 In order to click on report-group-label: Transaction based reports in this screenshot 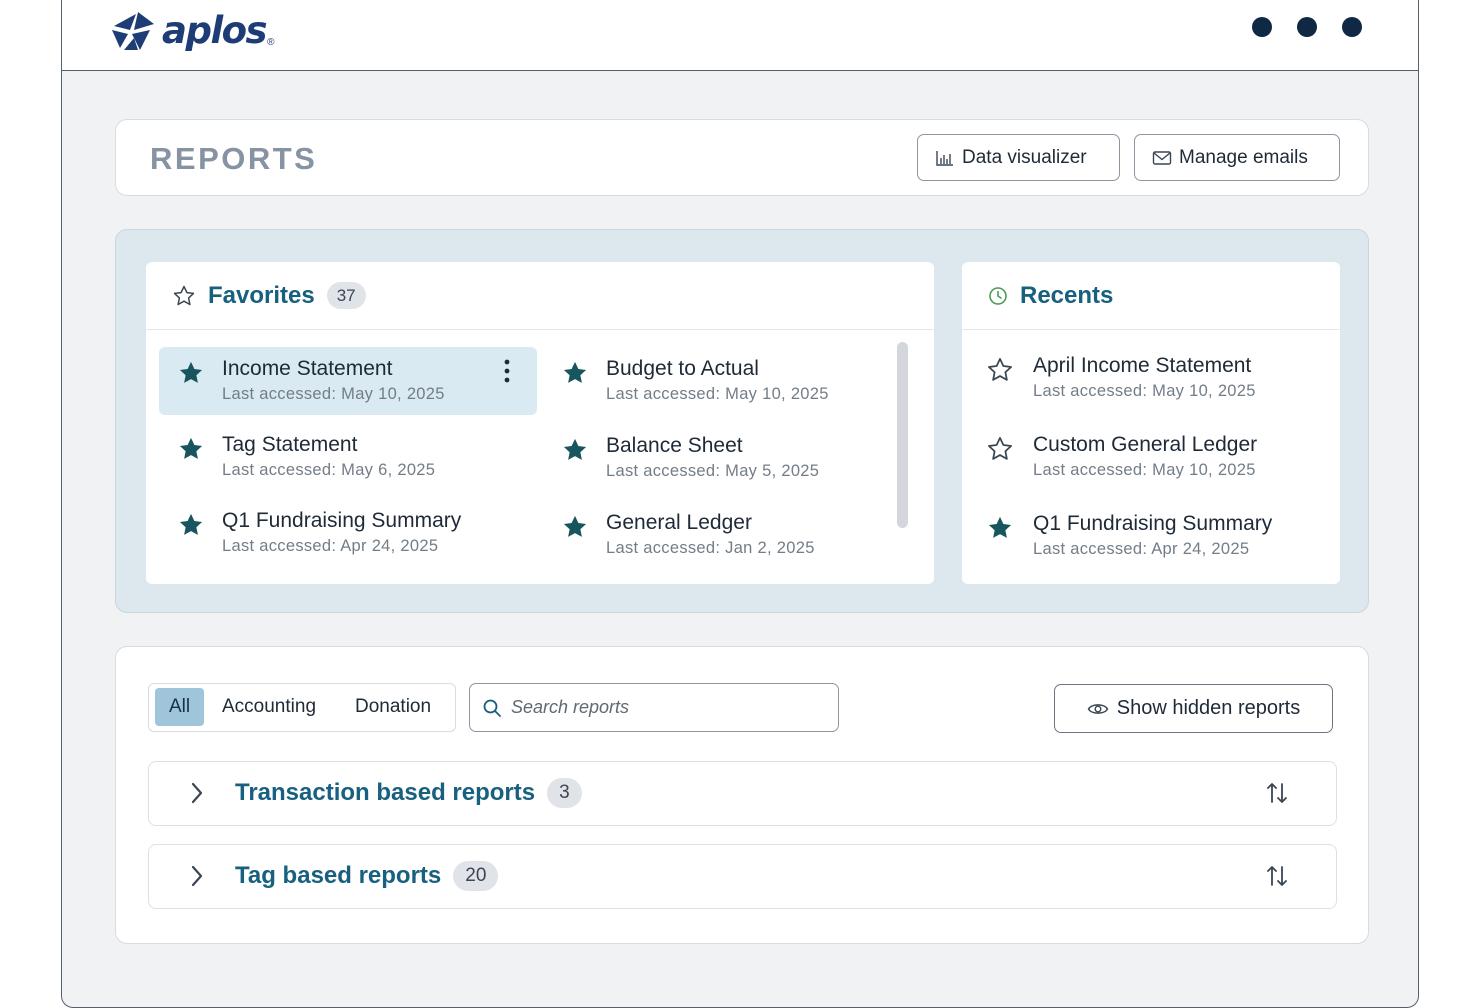, I will do `click(385, 792)`.